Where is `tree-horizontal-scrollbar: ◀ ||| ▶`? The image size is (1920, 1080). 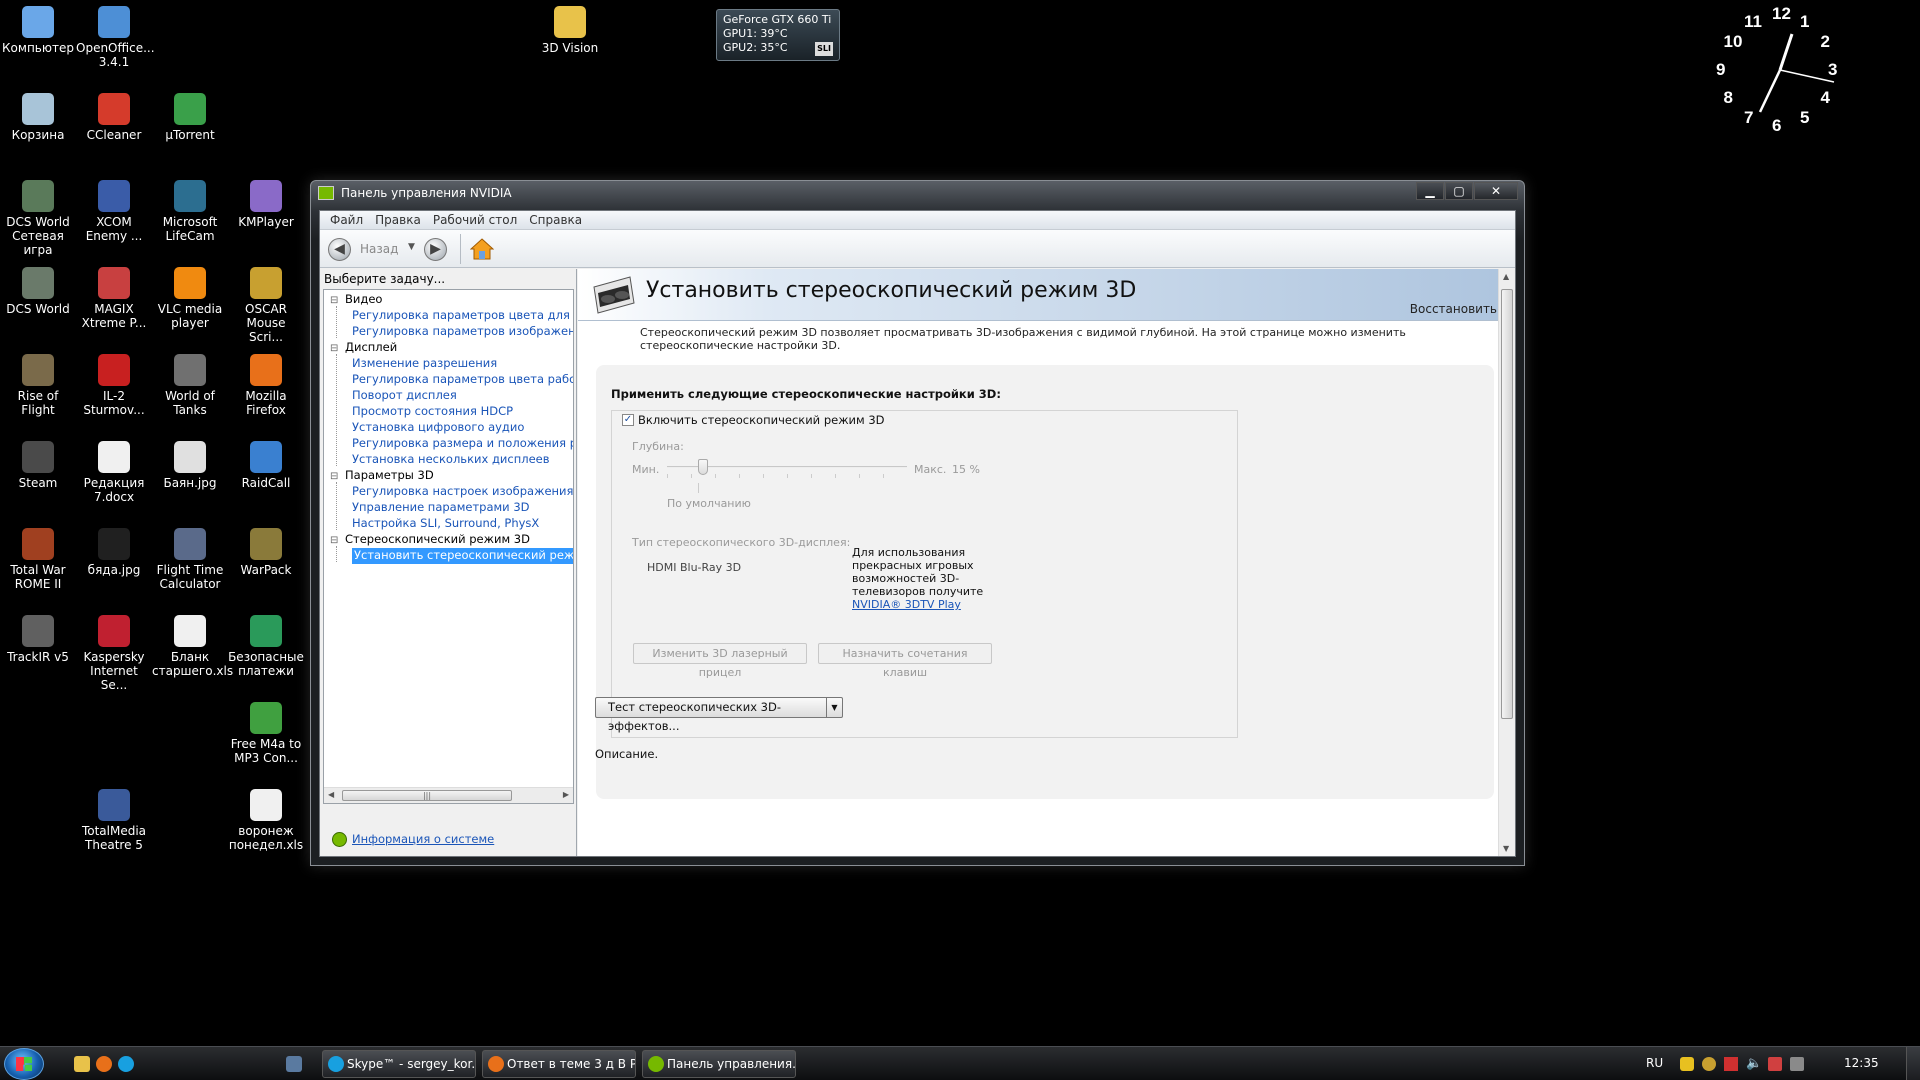 tree-horizontal-scrollbar: ◀ ||| ▶ is located at coordinates (448, 795).